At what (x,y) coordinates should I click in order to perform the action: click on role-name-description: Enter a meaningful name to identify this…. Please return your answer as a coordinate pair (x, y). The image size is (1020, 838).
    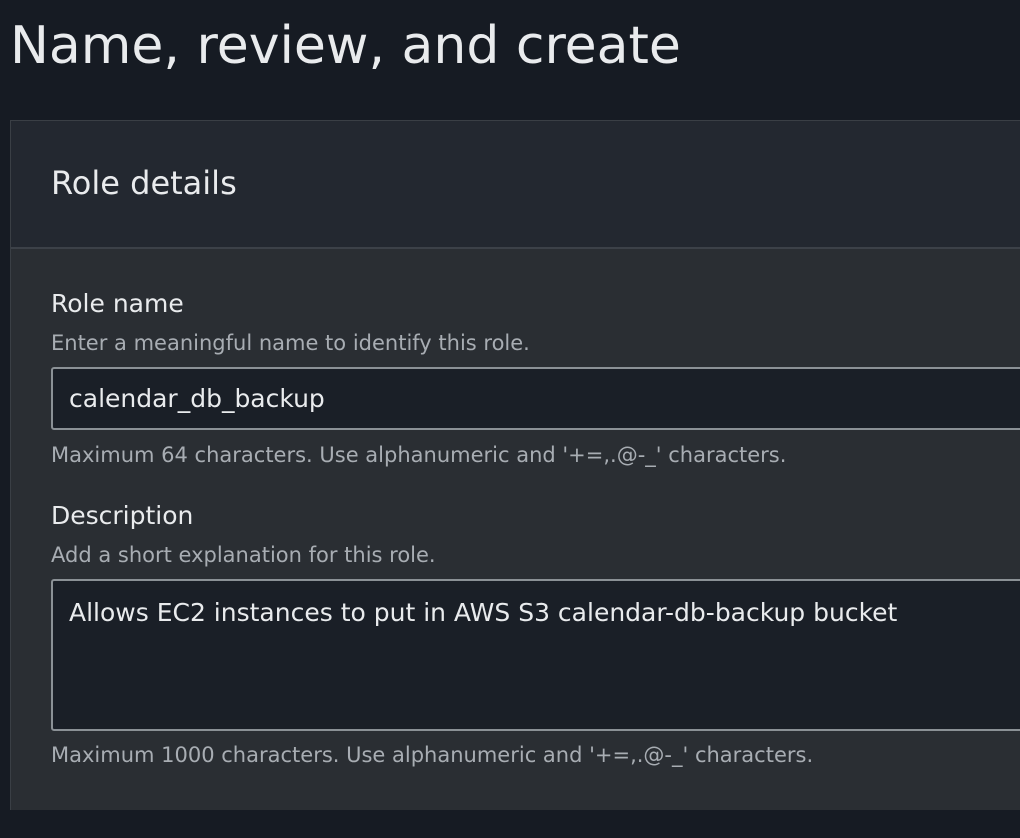
    Looking at the image, I should click on (290, 343).